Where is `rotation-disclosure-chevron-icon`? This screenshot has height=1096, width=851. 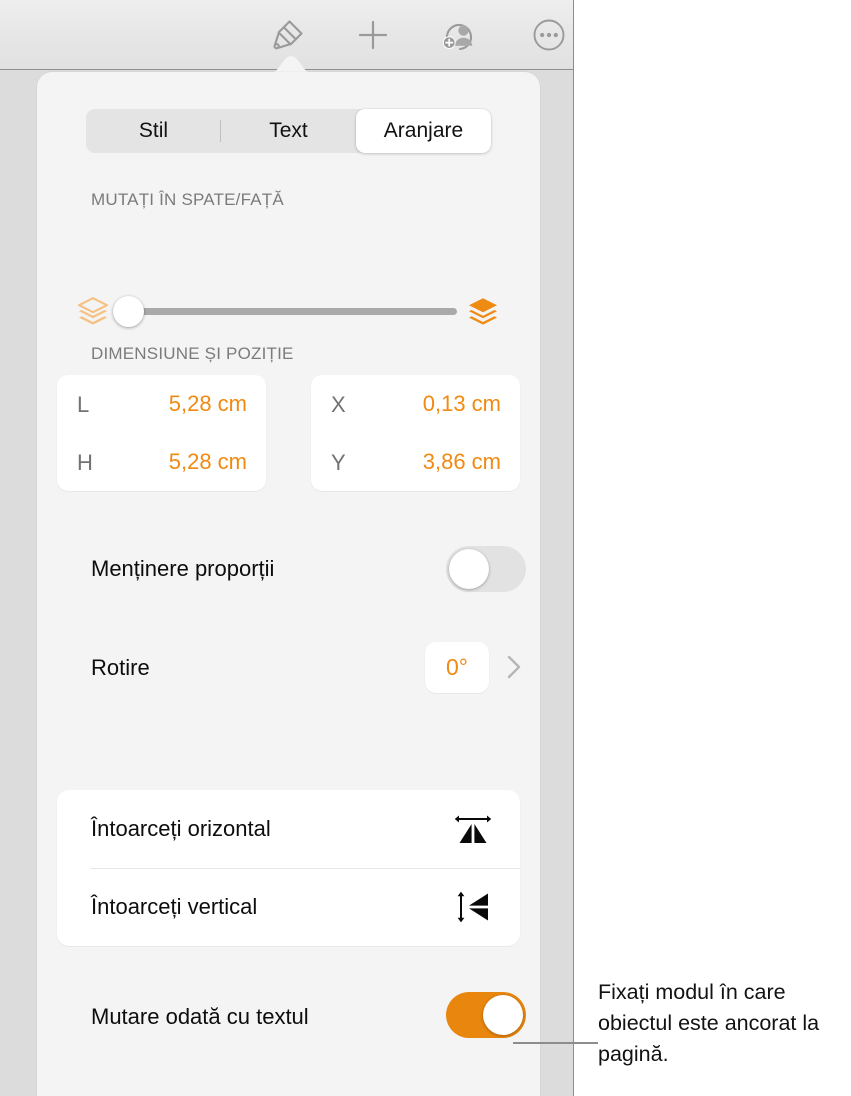
rotation-disclosure-chevron-icon is located at coordinates (515, 667).